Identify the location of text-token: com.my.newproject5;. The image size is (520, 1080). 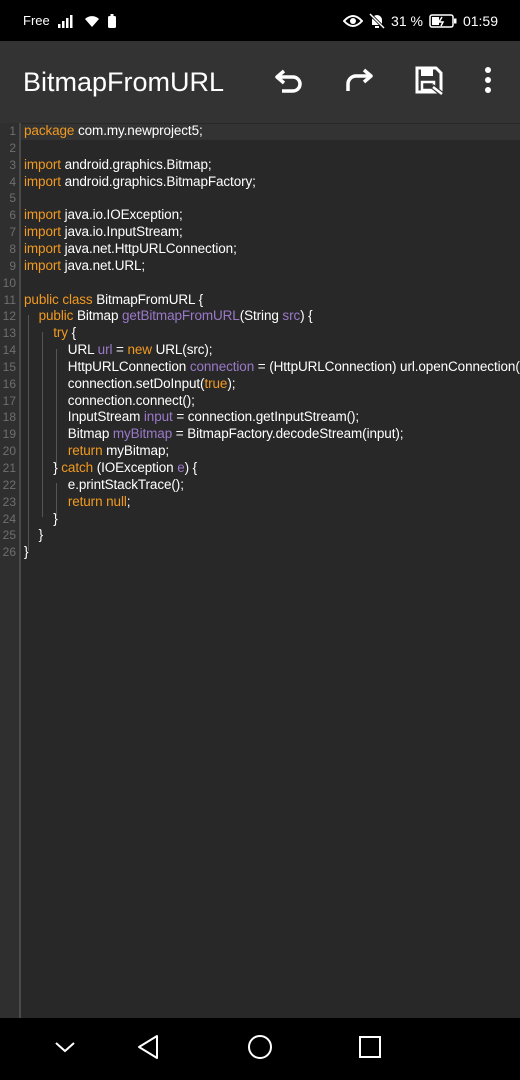
(138, 130).